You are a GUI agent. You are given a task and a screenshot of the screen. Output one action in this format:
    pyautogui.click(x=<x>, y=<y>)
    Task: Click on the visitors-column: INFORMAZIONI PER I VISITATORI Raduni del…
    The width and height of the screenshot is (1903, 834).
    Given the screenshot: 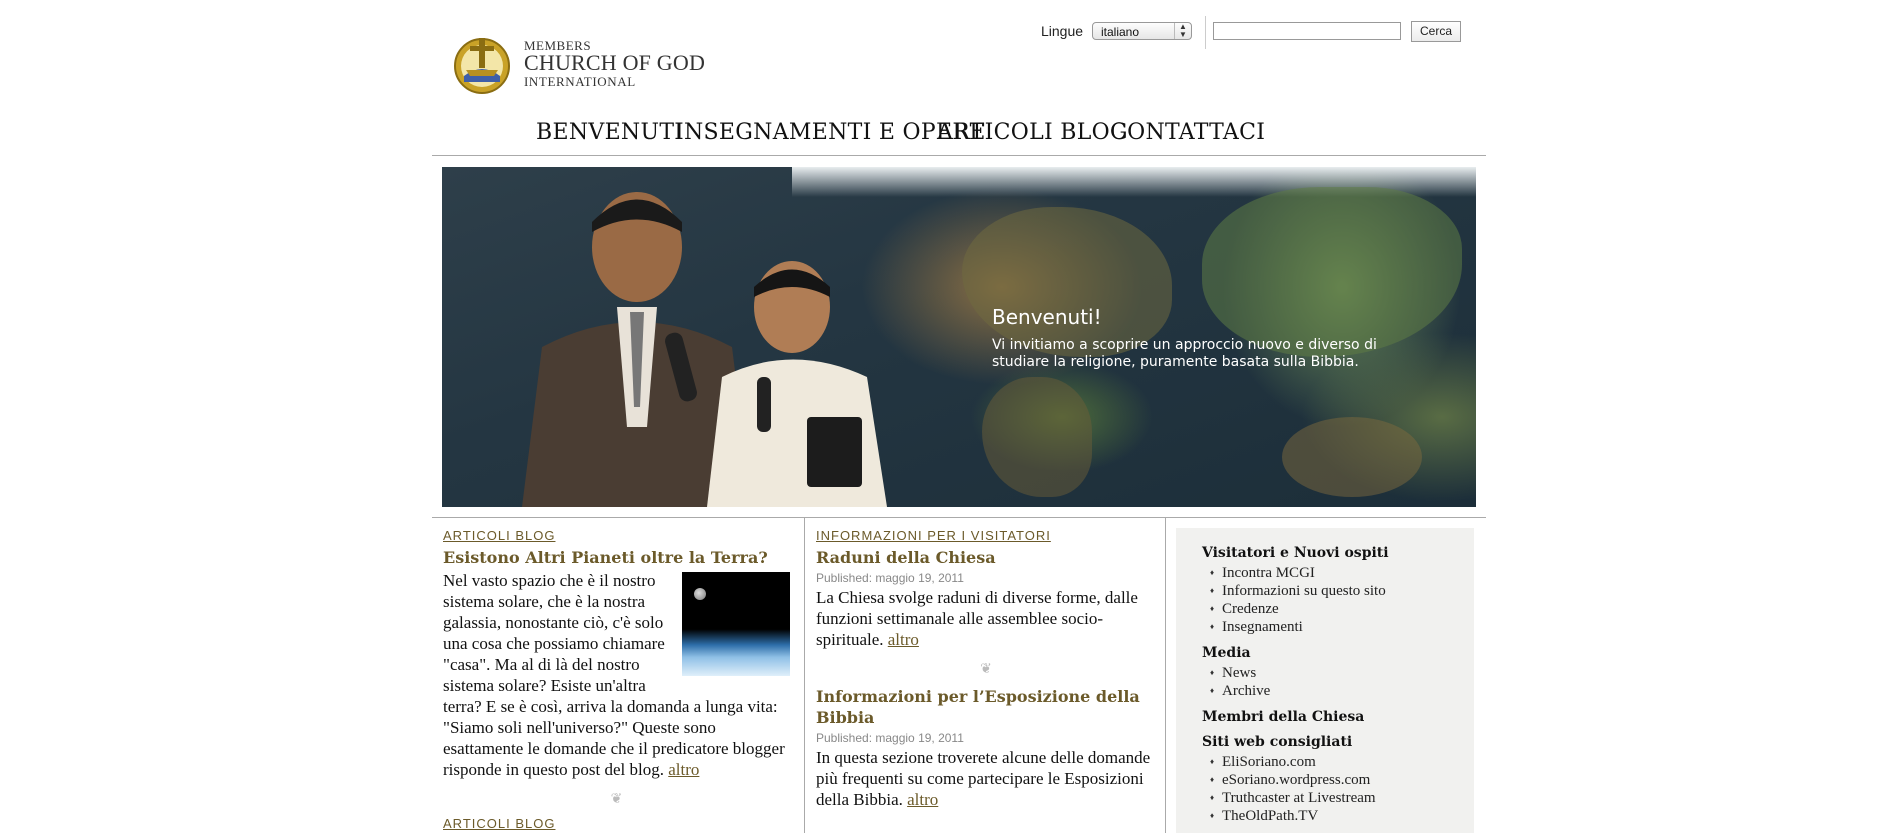 What is the action you would take?
    pyautogui.click(x=986, y=669)
    